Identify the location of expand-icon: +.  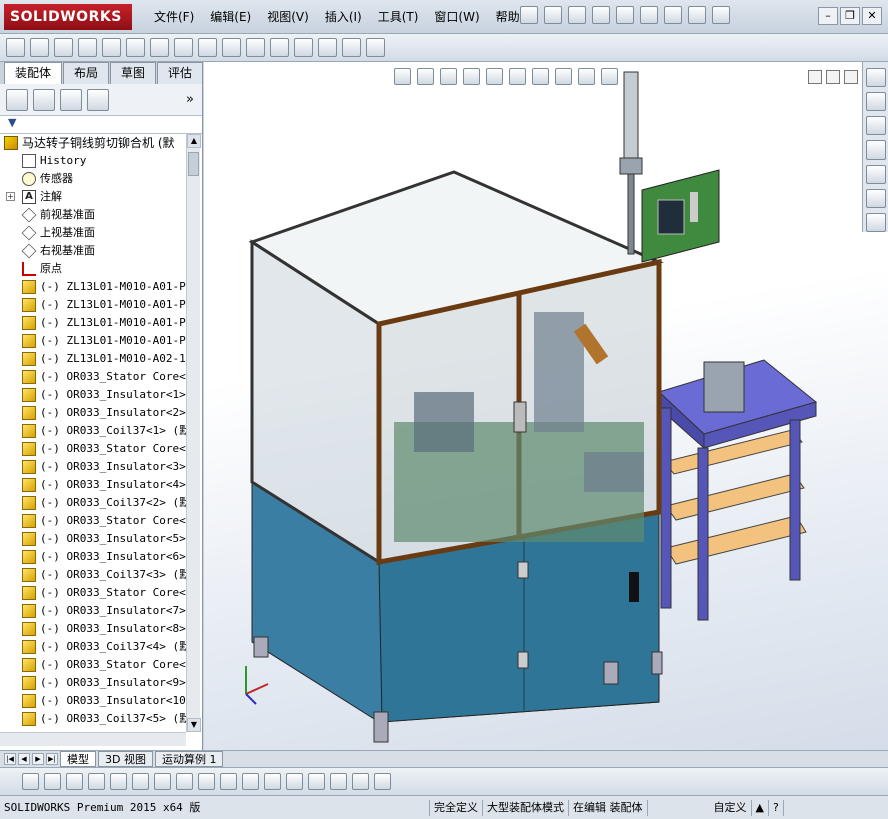
(10, 196).